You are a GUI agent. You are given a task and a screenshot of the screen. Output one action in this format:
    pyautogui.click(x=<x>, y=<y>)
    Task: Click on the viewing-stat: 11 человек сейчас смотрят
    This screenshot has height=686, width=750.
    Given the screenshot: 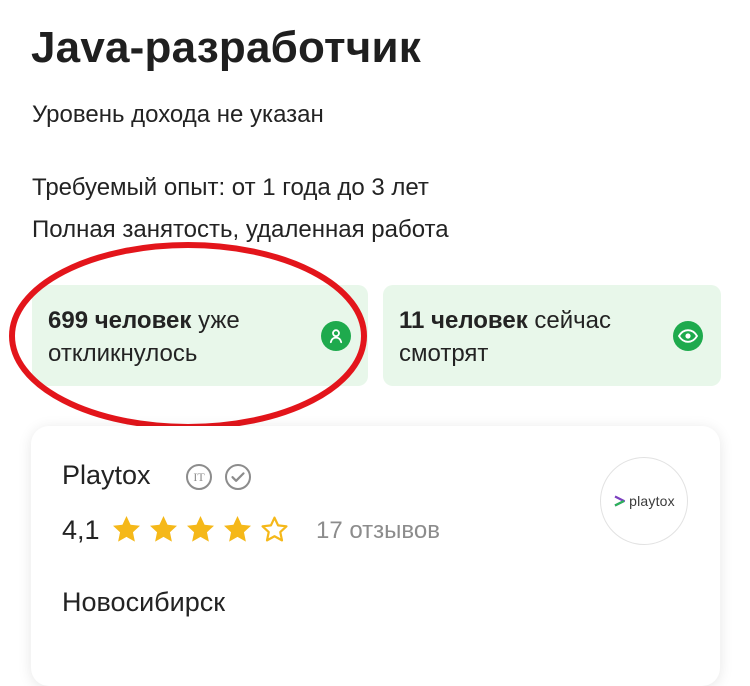 What is the action you would take?
    pyautogui.click(x=552, y=335)
    